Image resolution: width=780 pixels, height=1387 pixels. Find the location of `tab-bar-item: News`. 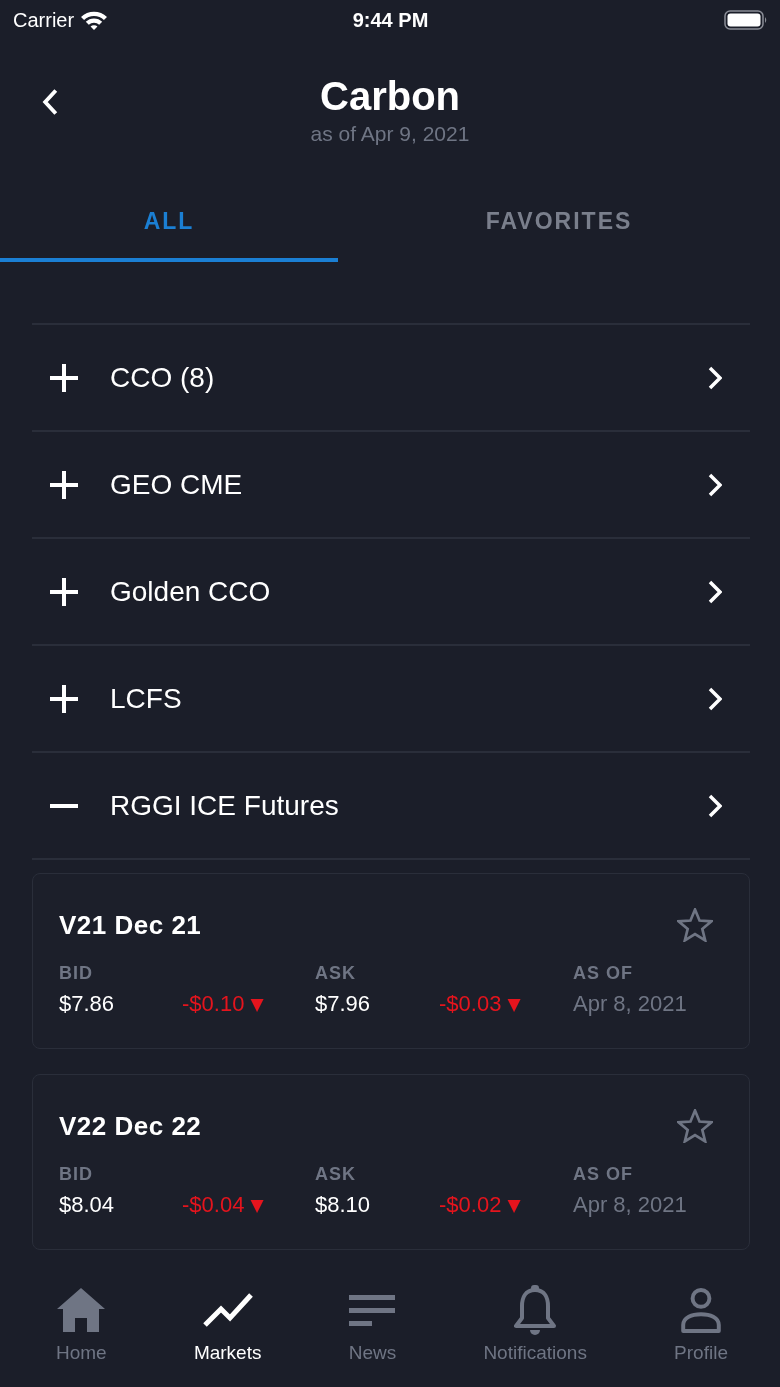

tab-bar-item: News is located at coordinates (372, 1324).